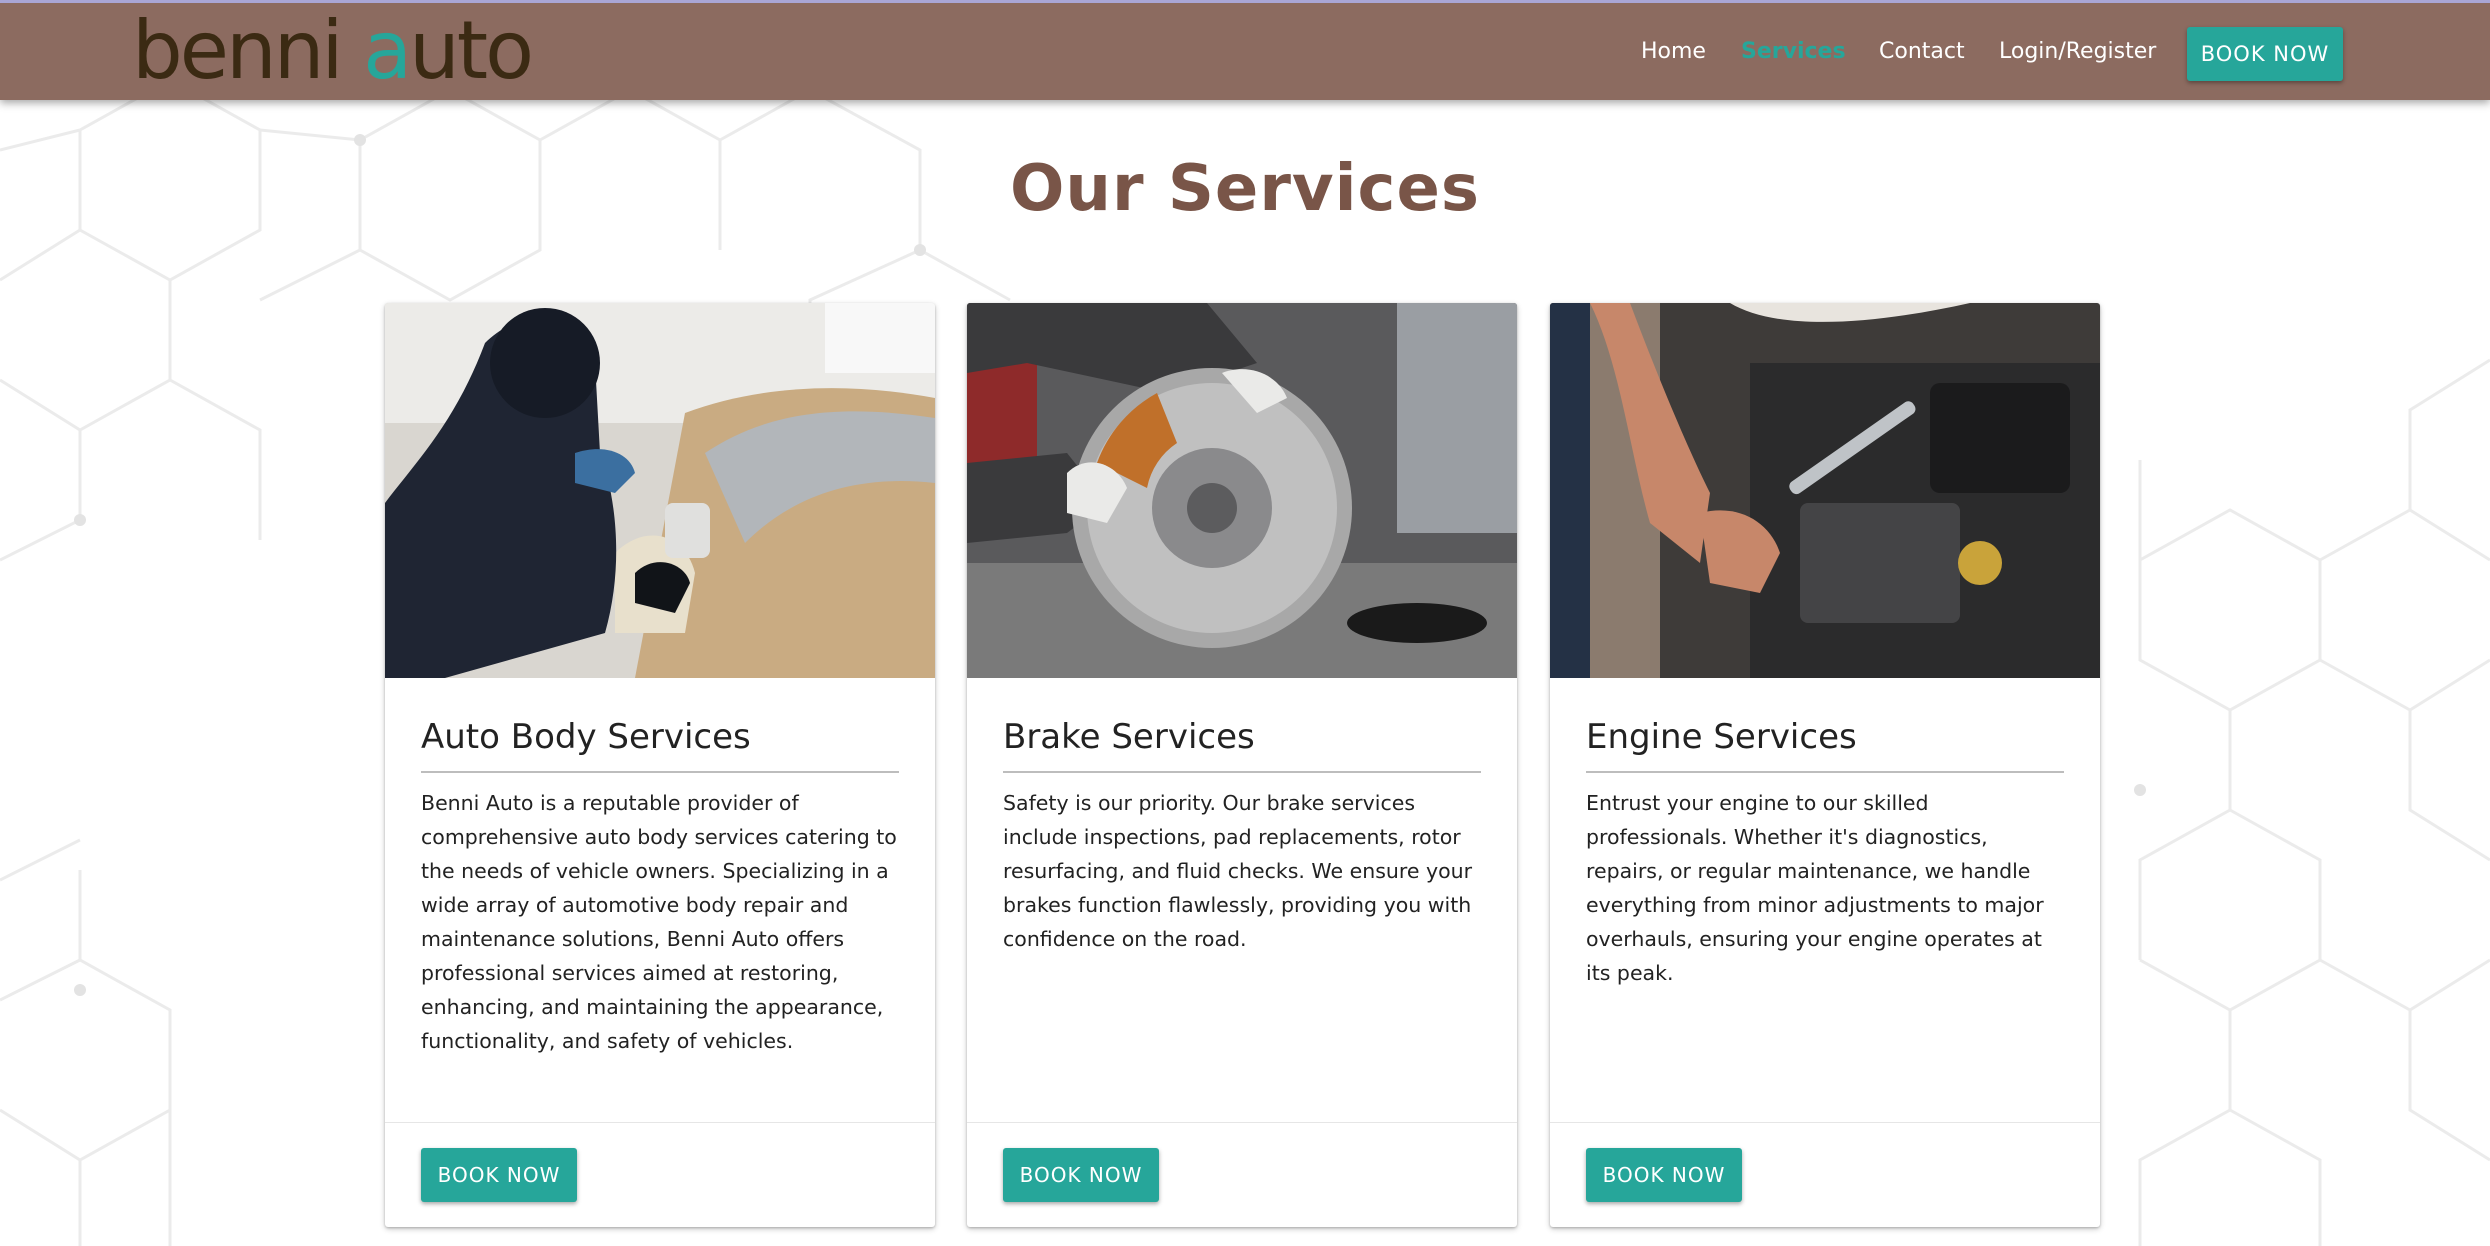  Describe the element at coordinates (471, 50) in the screenshot. I see `logo-text-part2: uto` at that location.